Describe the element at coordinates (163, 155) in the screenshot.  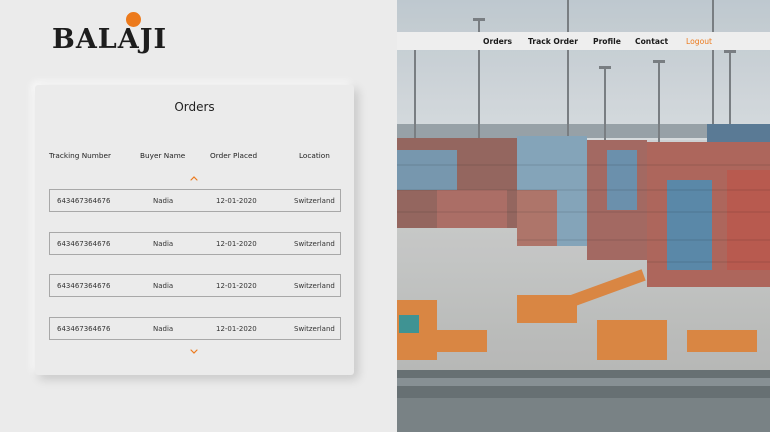
I see `header-buyer-name: Buyer Name` at that location.